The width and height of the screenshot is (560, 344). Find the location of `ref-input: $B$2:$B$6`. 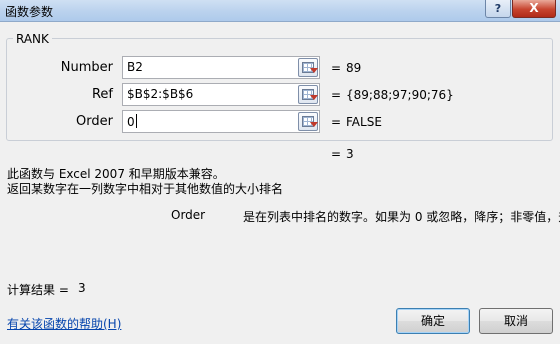

ref-input: $B$2:$B$6 is located at coordinates (221, 94).